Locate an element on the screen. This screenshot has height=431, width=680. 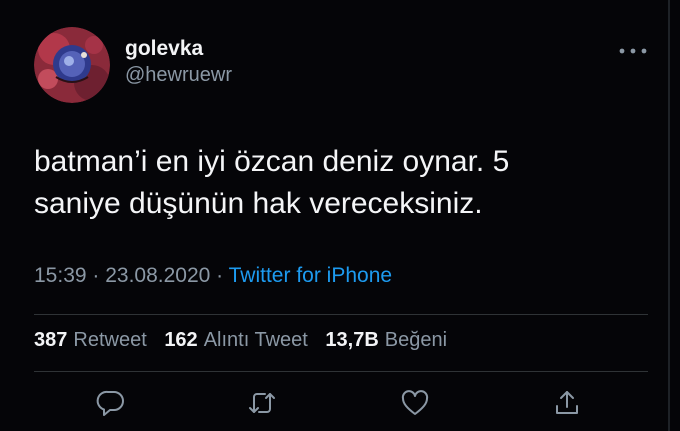
like-button is located at coordinates (415, 403).